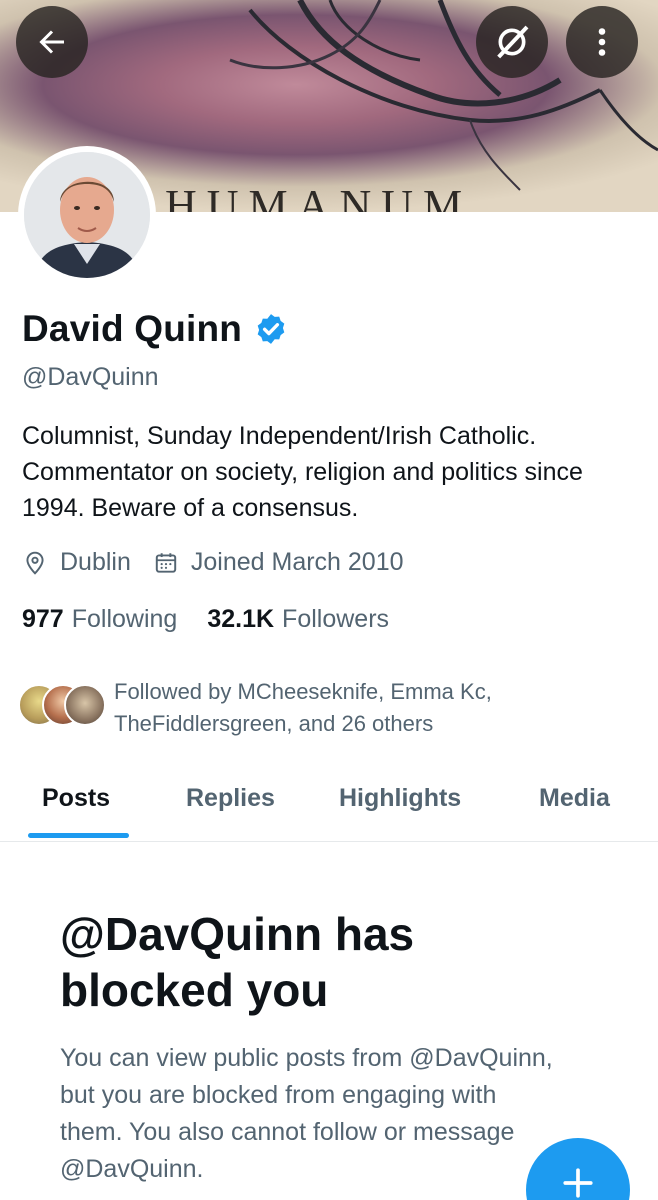 The width and height of the screenshot is (658, 1200). Describe the element at coordinates (132, 328) in the screenshot. I see `profile-name: David Quinn` at that location.